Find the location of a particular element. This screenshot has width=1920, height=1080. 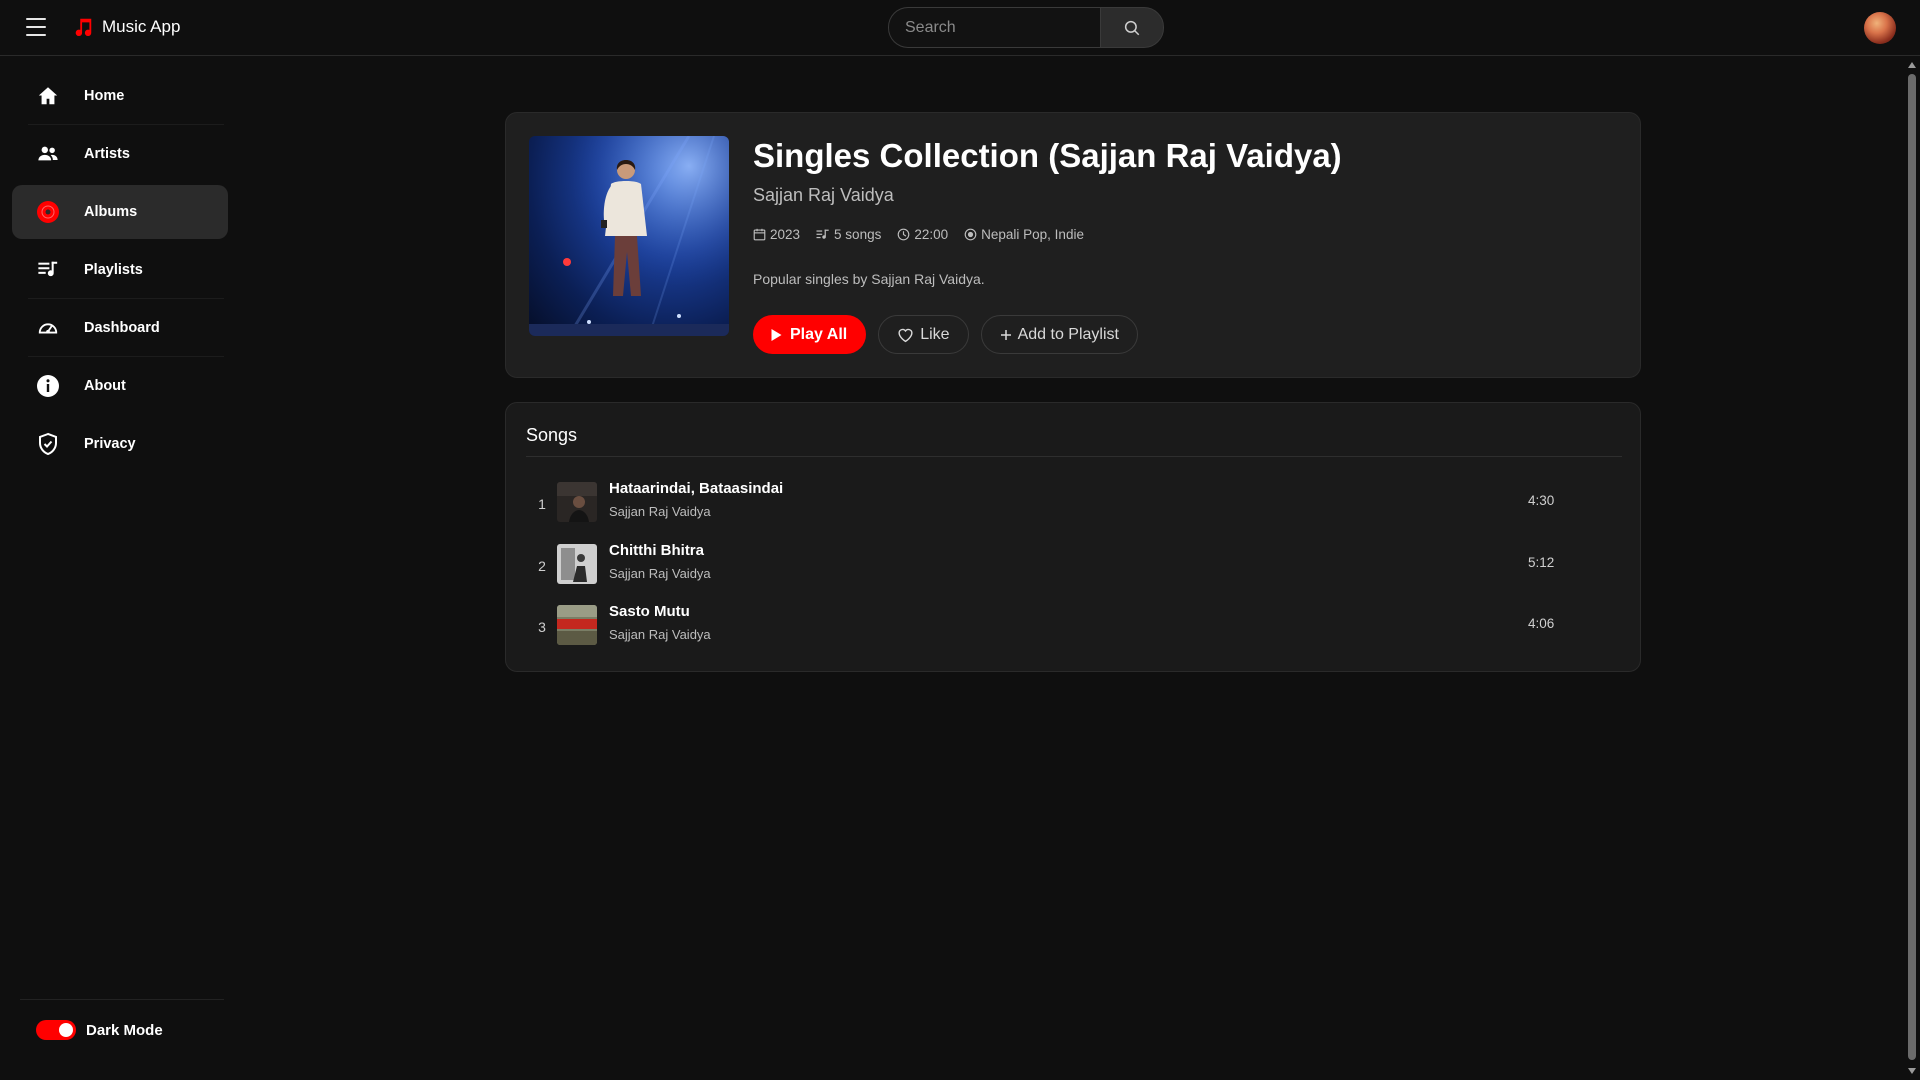

heart-icon is located at coordinates (905, 335).